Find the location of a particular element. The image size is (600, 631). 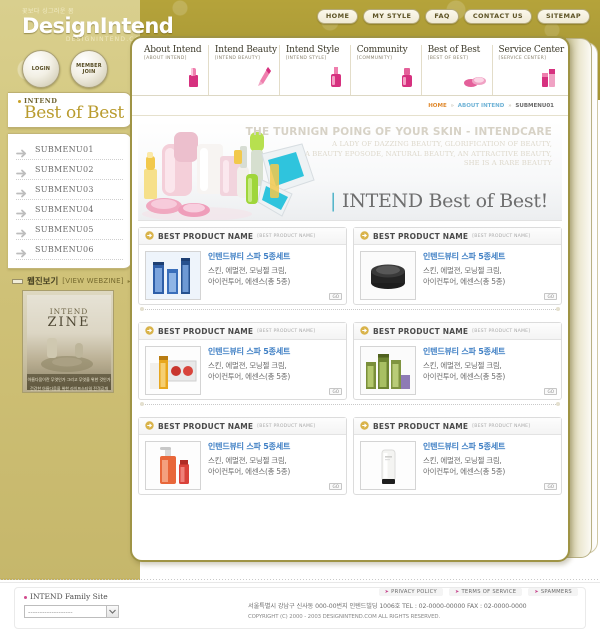

family-site-select: ------------------- is located at coordinates (71, 611).